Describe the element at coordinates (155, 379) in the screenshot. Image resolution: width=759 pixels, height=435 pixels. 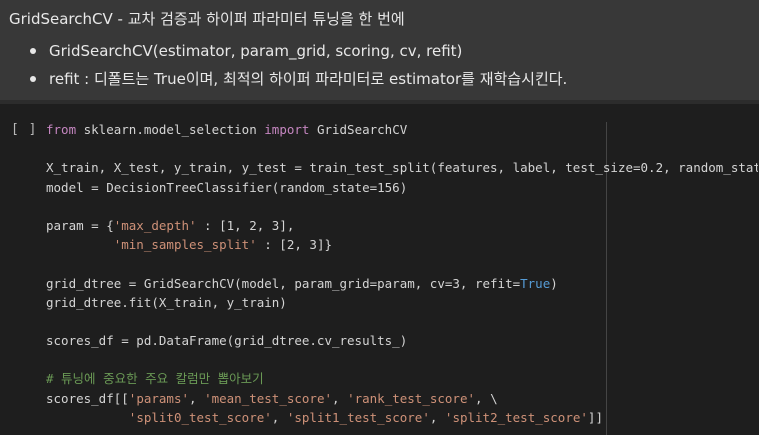
I see `code-token-cmt: # 튜닝에 중요한 주요 칼럼만 뽑아보기` at that location.